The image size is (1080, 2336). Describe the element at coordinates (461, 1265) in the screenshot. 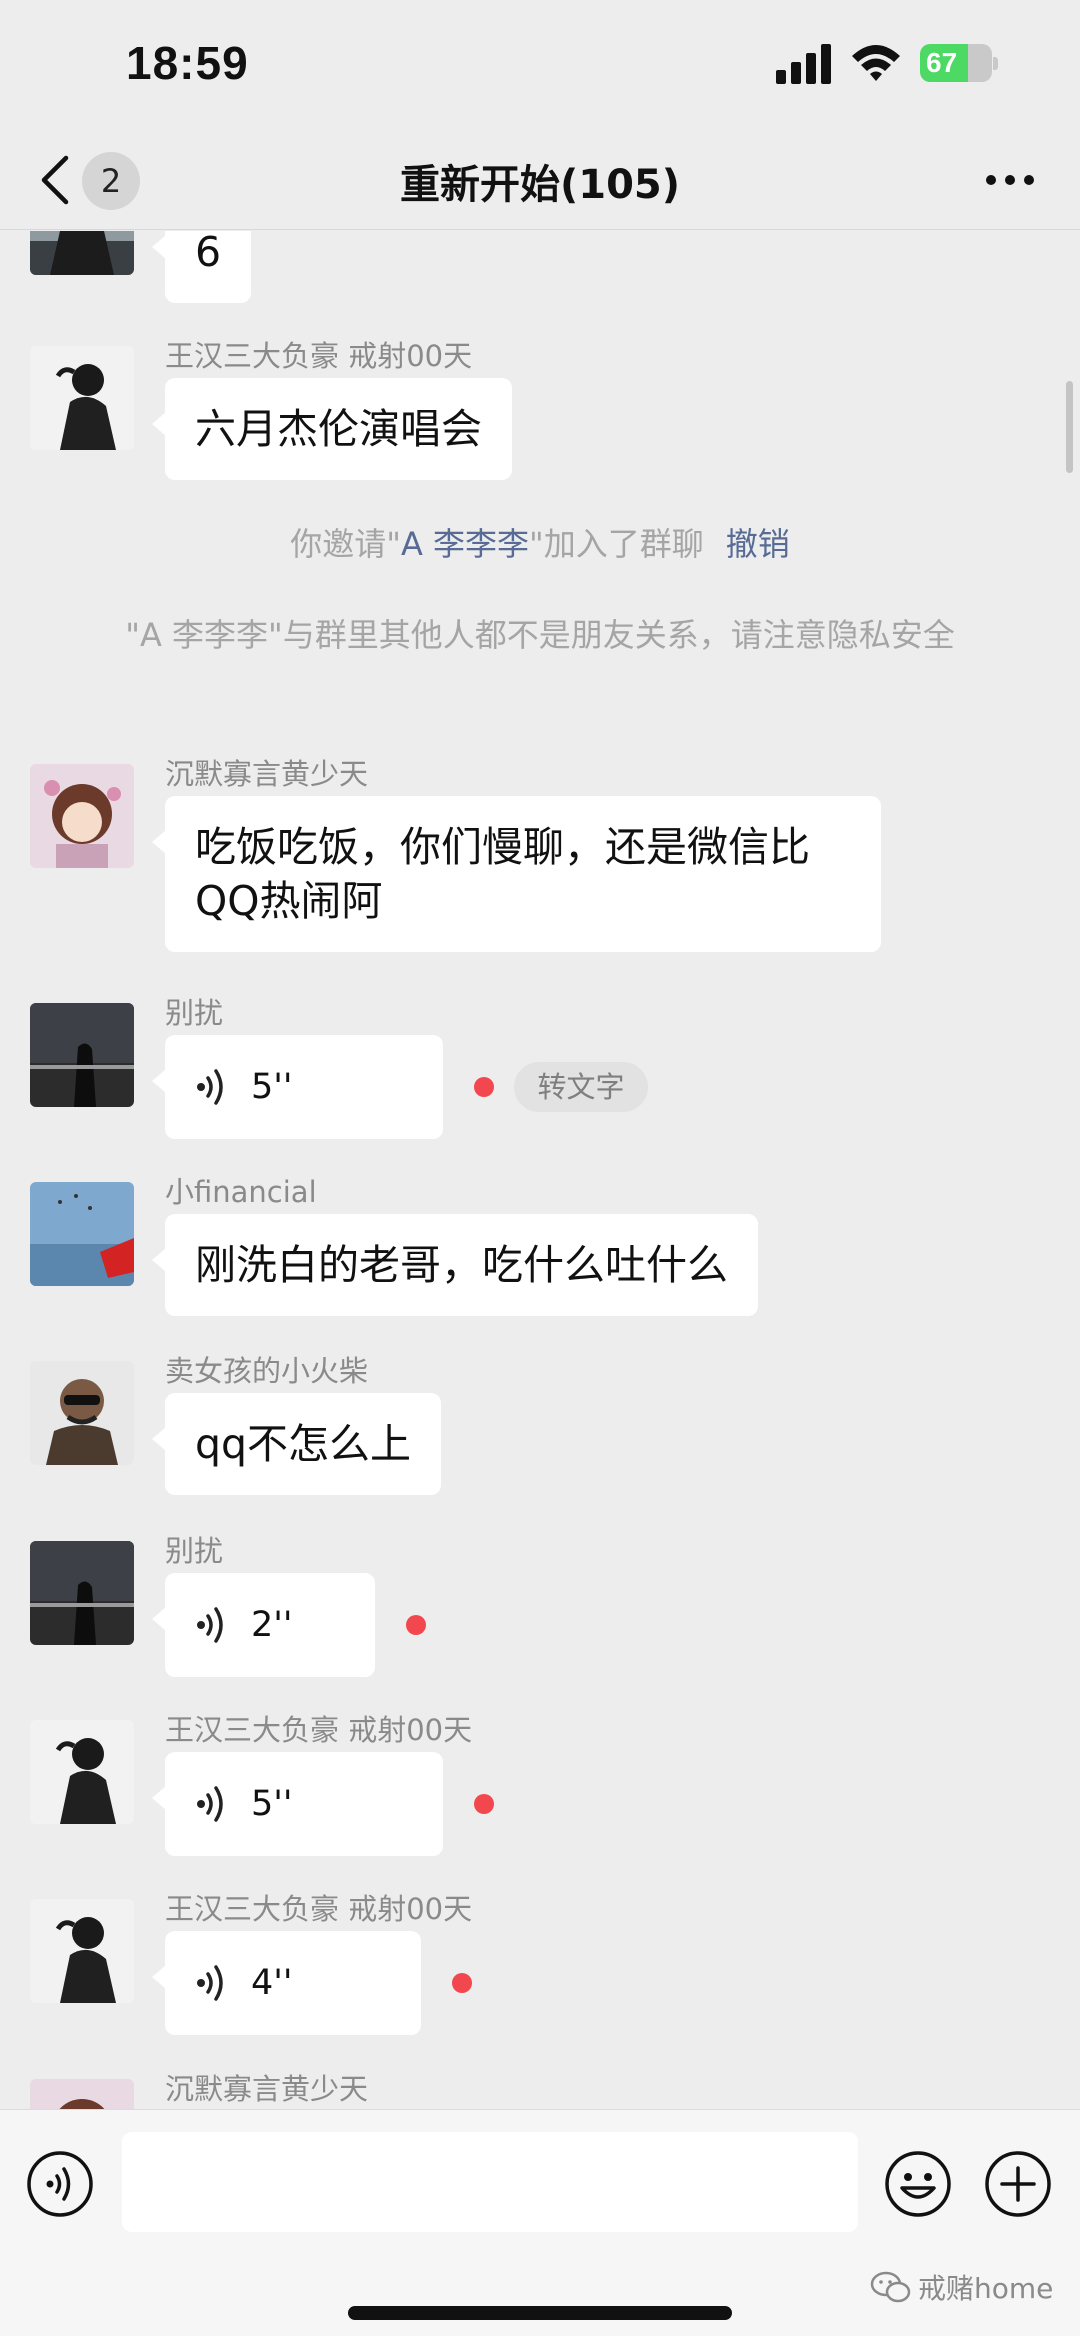

I see `message-text: 刚洗白的老哥，吃什么吐什么` at that location.